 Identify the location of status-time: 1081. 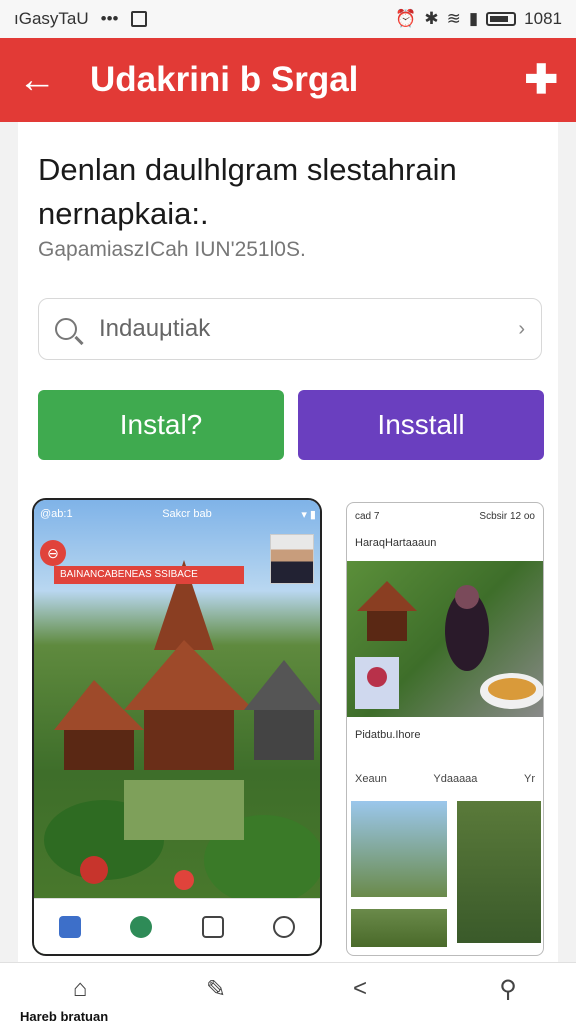
(543, 18).